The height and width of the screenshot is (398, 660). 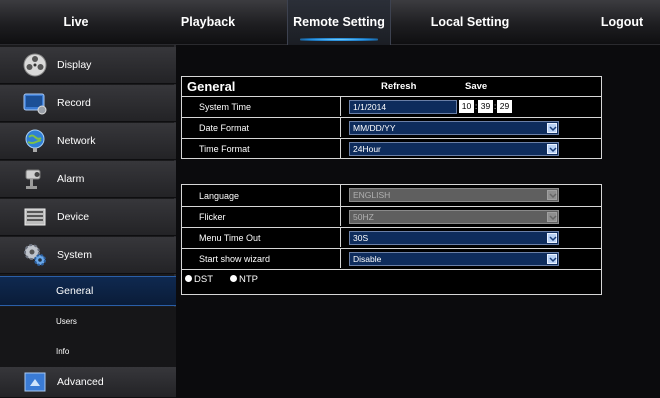 What do you see at coordinates (212, 217) in the screenshot?
I see `flicker-label: Flicker` at bounding box center [212, 217].